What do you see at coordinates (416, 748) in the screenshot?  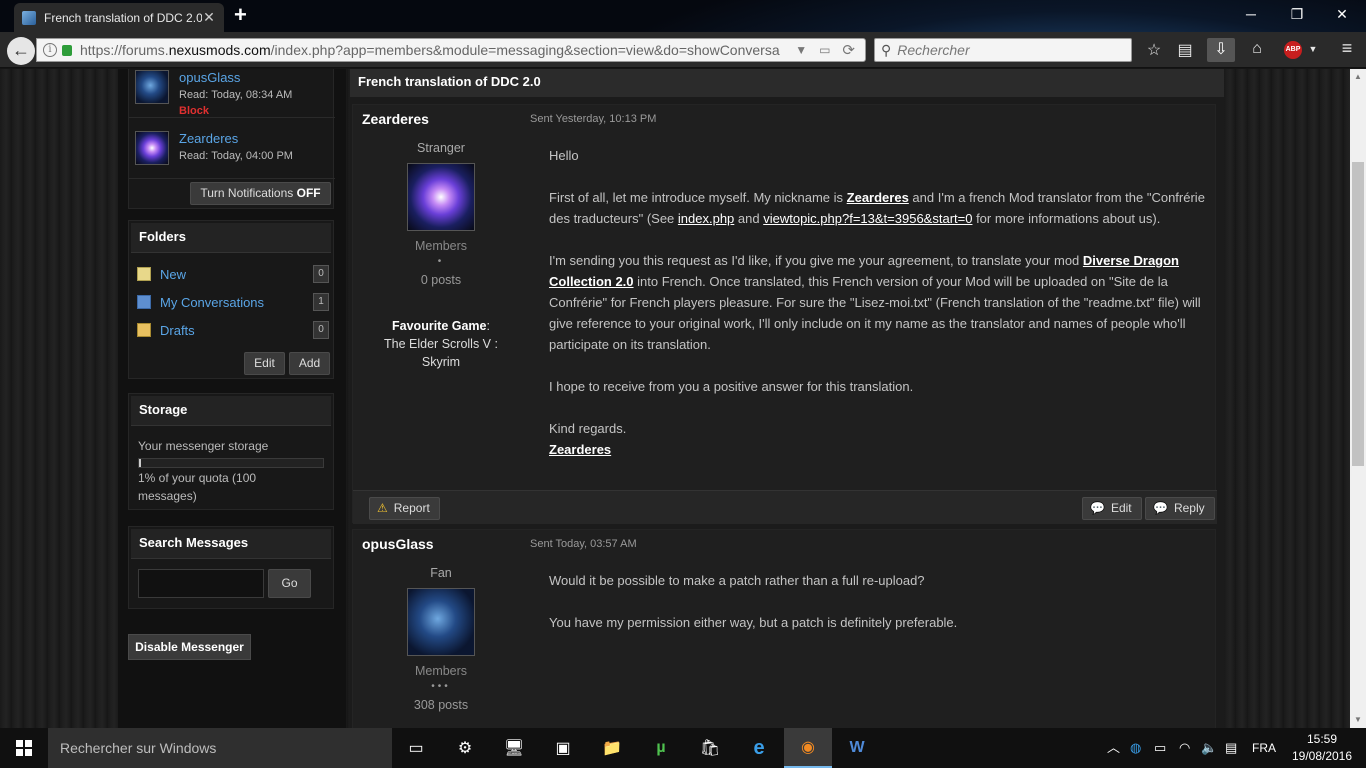 I see `task-view-icon: ▭` at bounding box center [416, 748].